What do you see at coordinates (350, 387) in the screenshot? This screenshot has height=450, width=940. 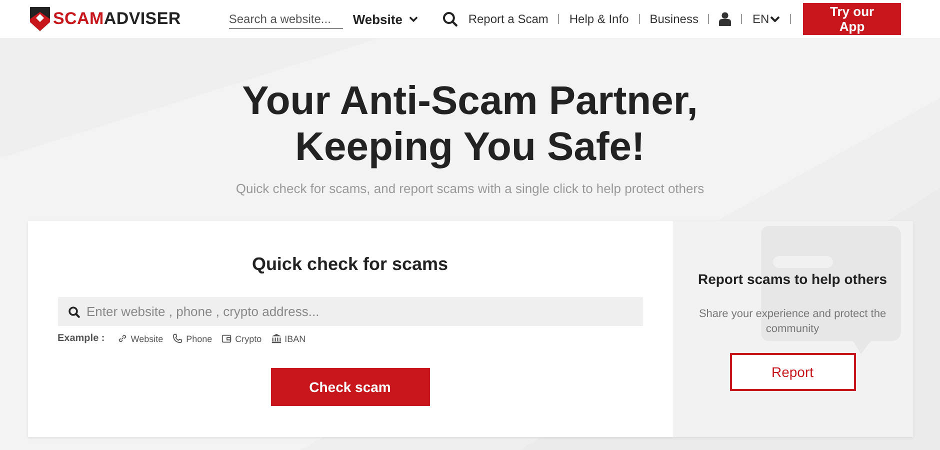 I see `check-scam-button: Check scam` at bounding box center [350, 387].